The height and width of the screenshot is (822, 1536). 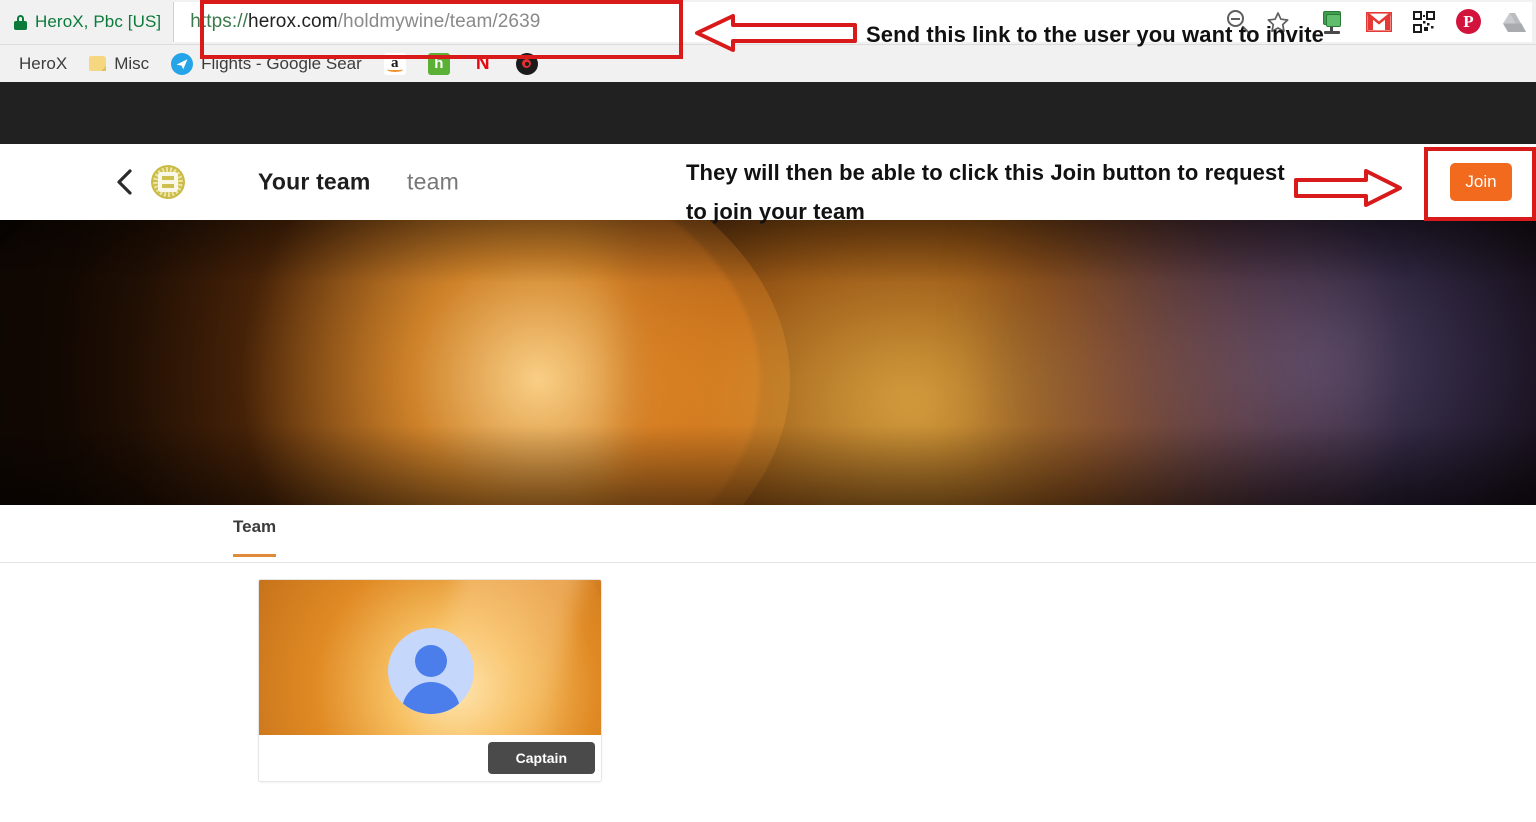 What do you see at coordinates (314, 181) in the screenshot?
I see `page-title: Your team` at bounding box center [314, 181].